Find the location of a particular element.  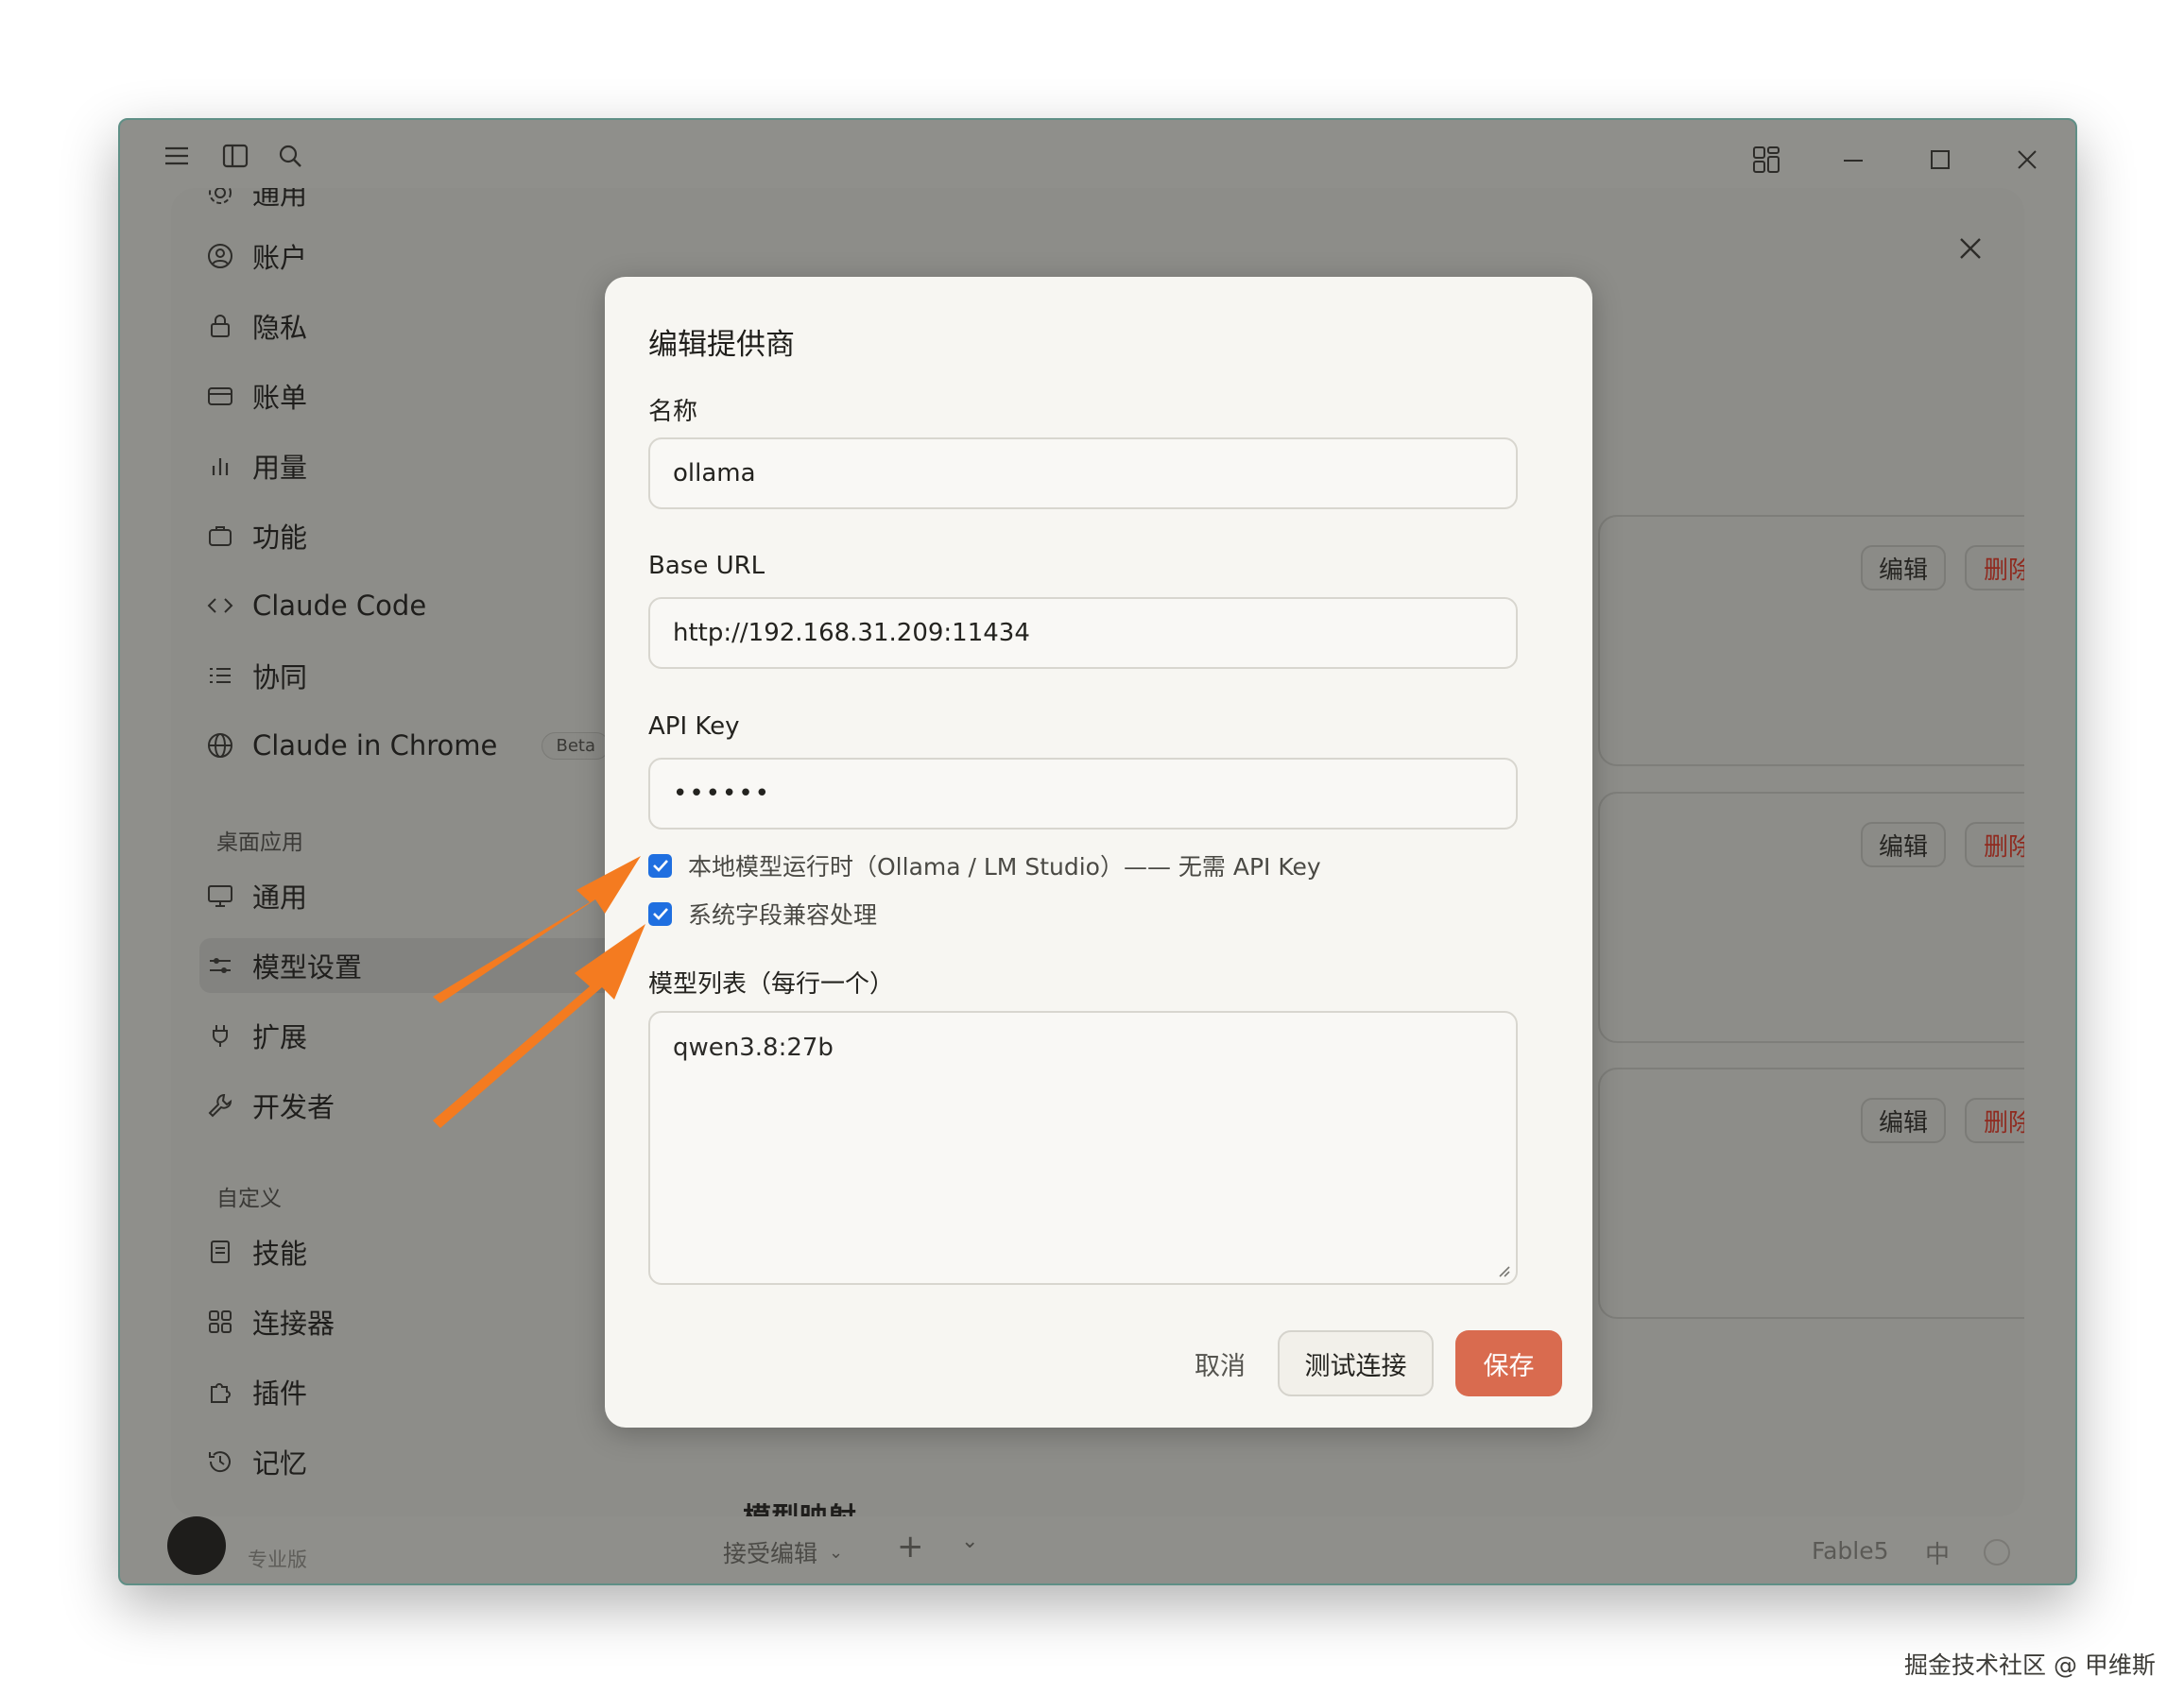

annotation-arrows is located at coordinates (539, 992).